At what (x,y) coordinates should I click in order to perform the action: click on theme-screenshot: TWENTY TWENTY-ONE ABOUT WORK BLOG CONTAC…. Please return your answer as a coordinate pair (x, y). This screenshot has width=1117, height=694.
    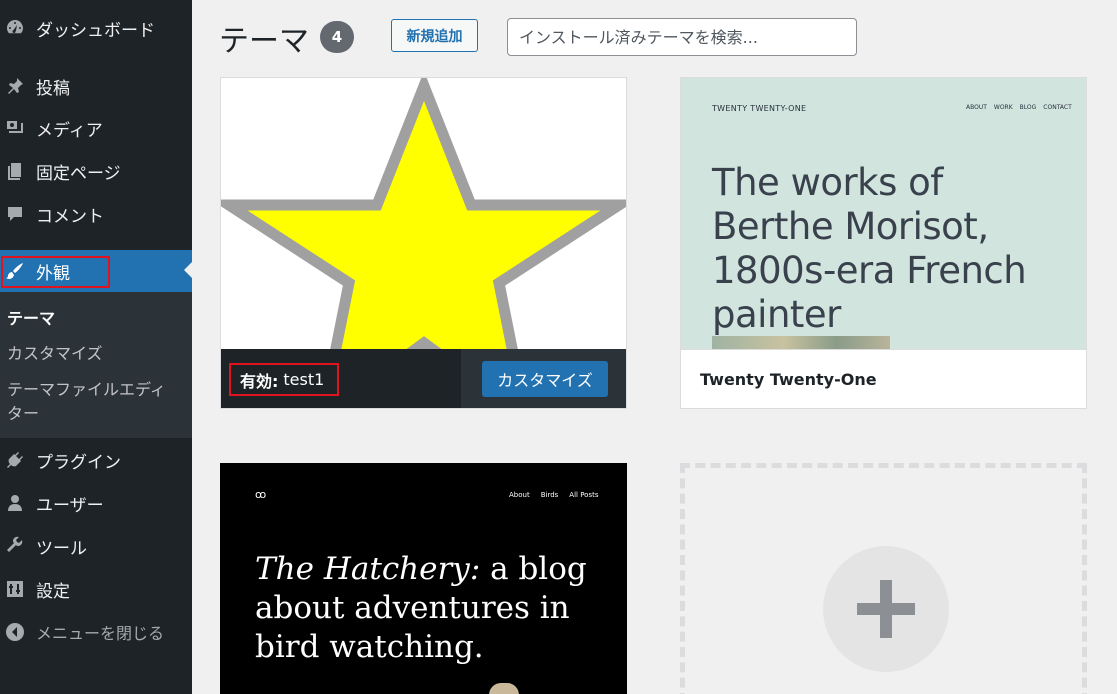
    Looking at the image, I should click on (883, 213).